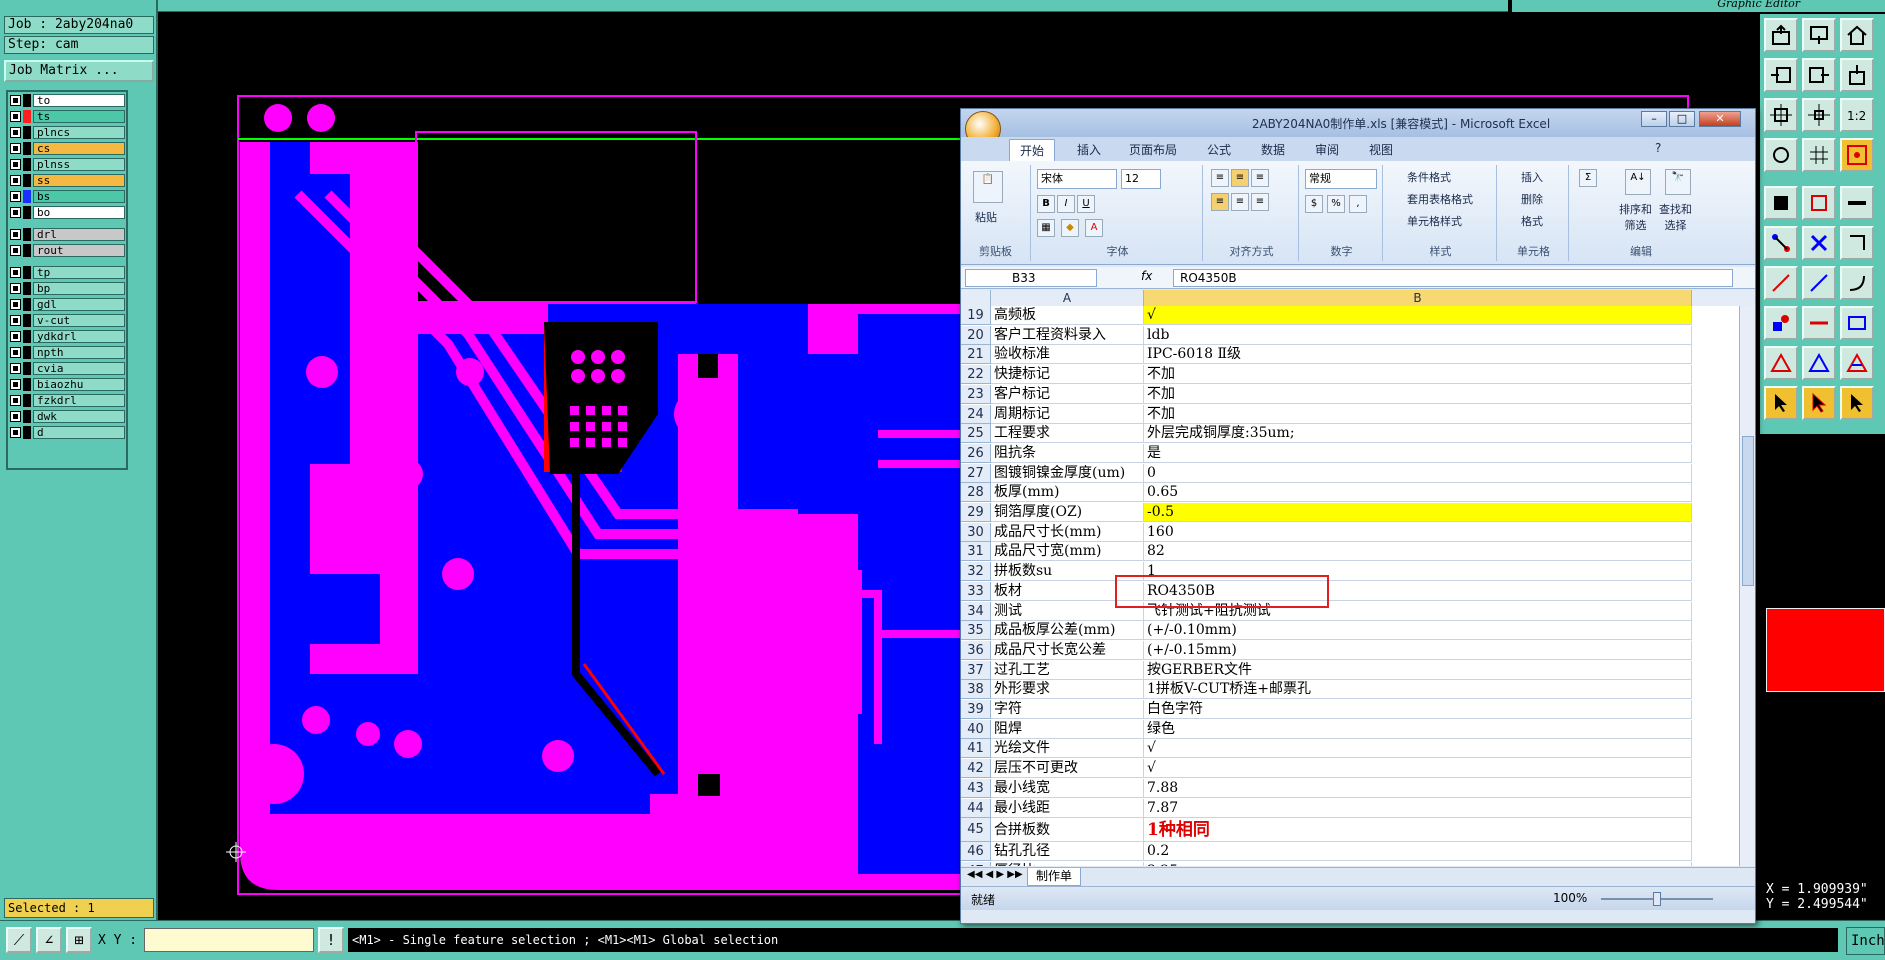  Describe the element at coordinates (79, 250) in the screenshot. I see `layer-name: rout` at that location.